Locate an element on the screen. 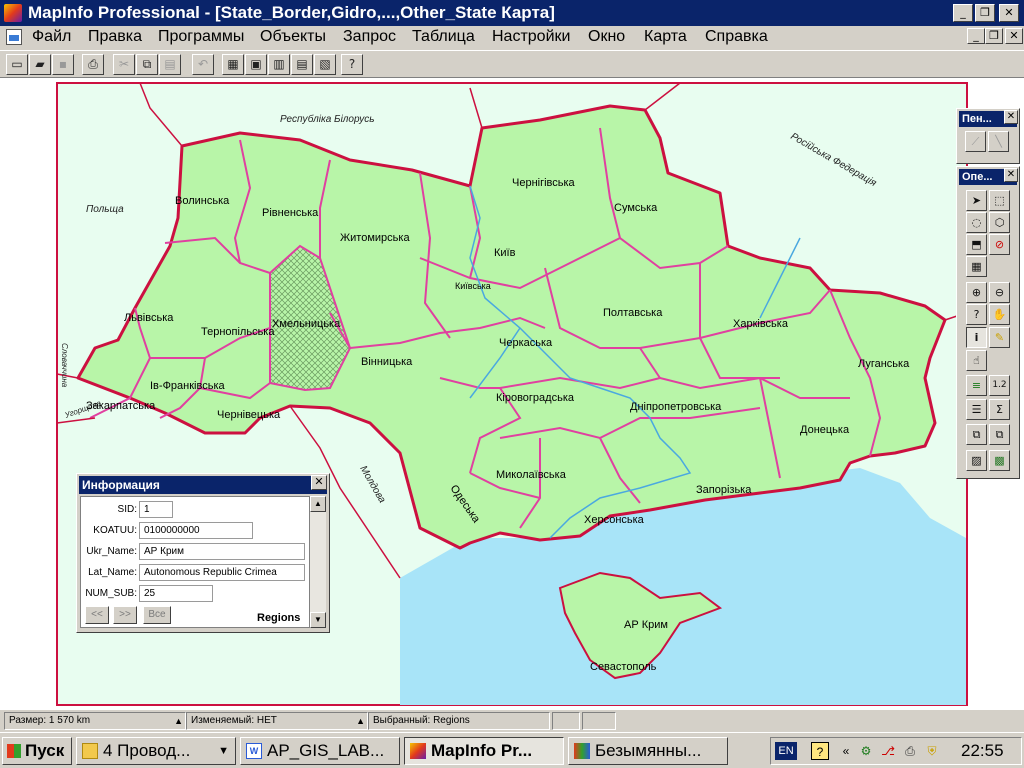 Image resolution: width=1024 pixels, height=768 pixels. menu-map: Карта is located at coordinates (665, 37).